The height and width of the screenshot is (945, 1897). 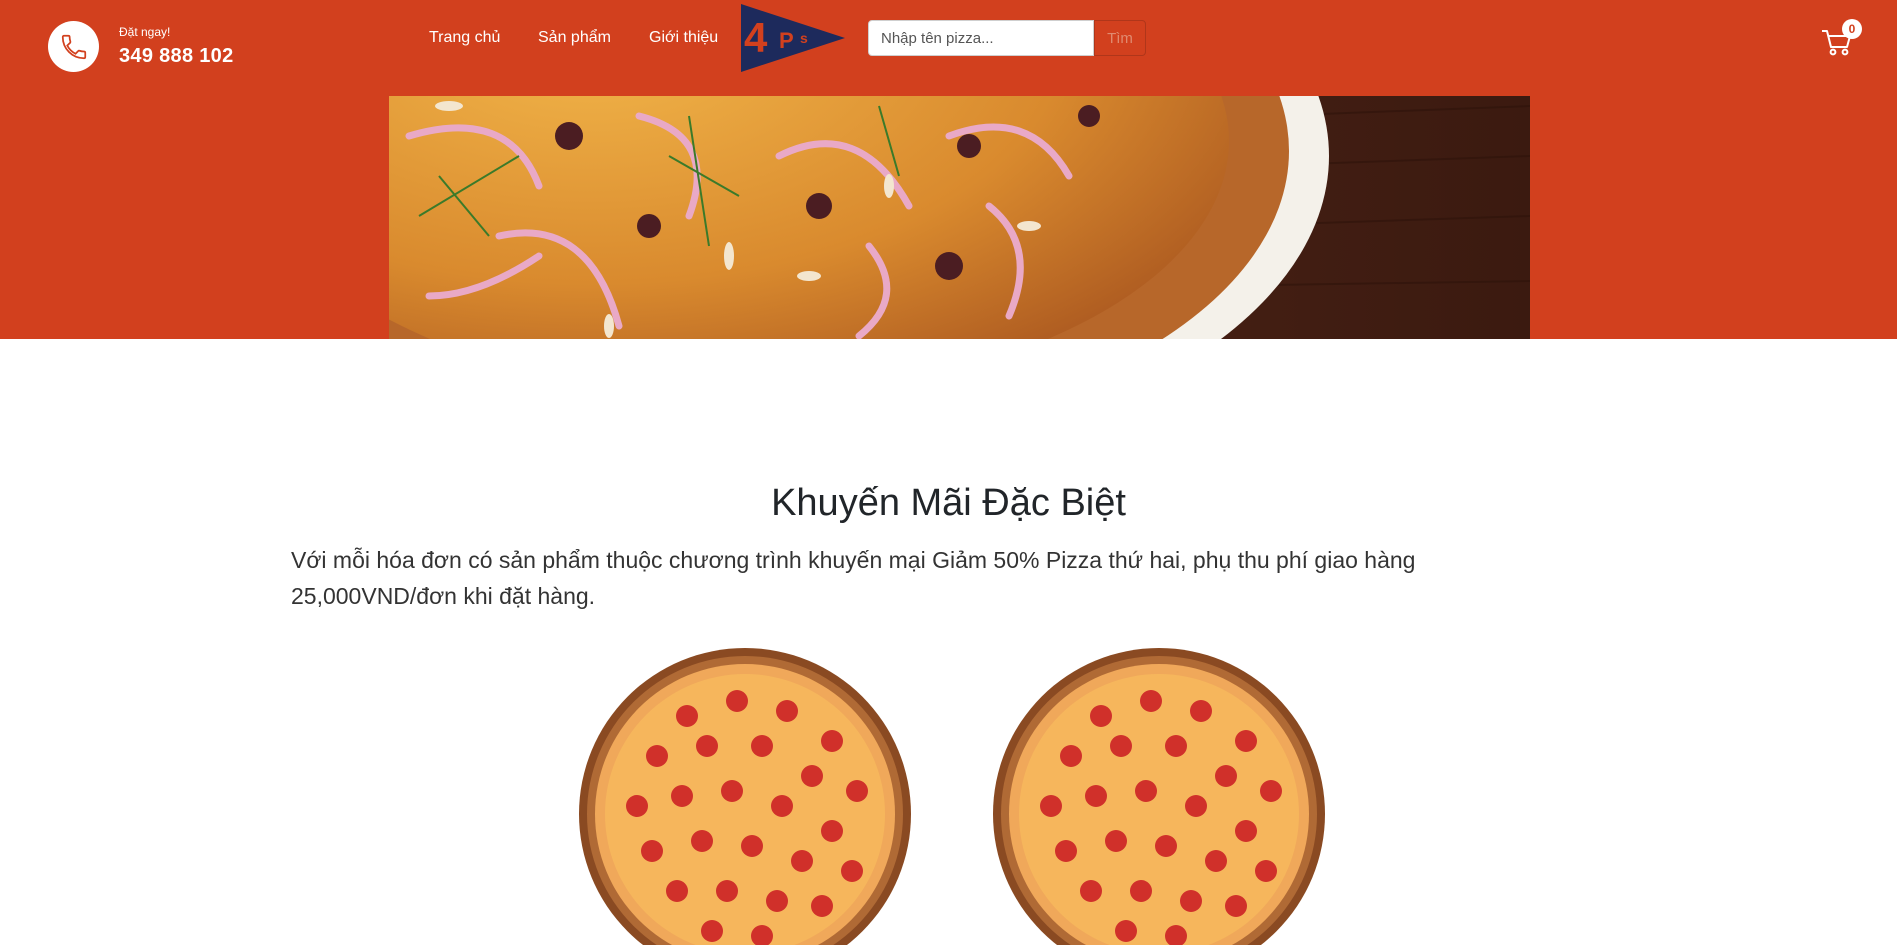 What do you see at coordinates (948, 503) in the screenshot?
I see `promo-title: Khuyến Mãi Đặc Biệt` at bounding box center [948, 503].